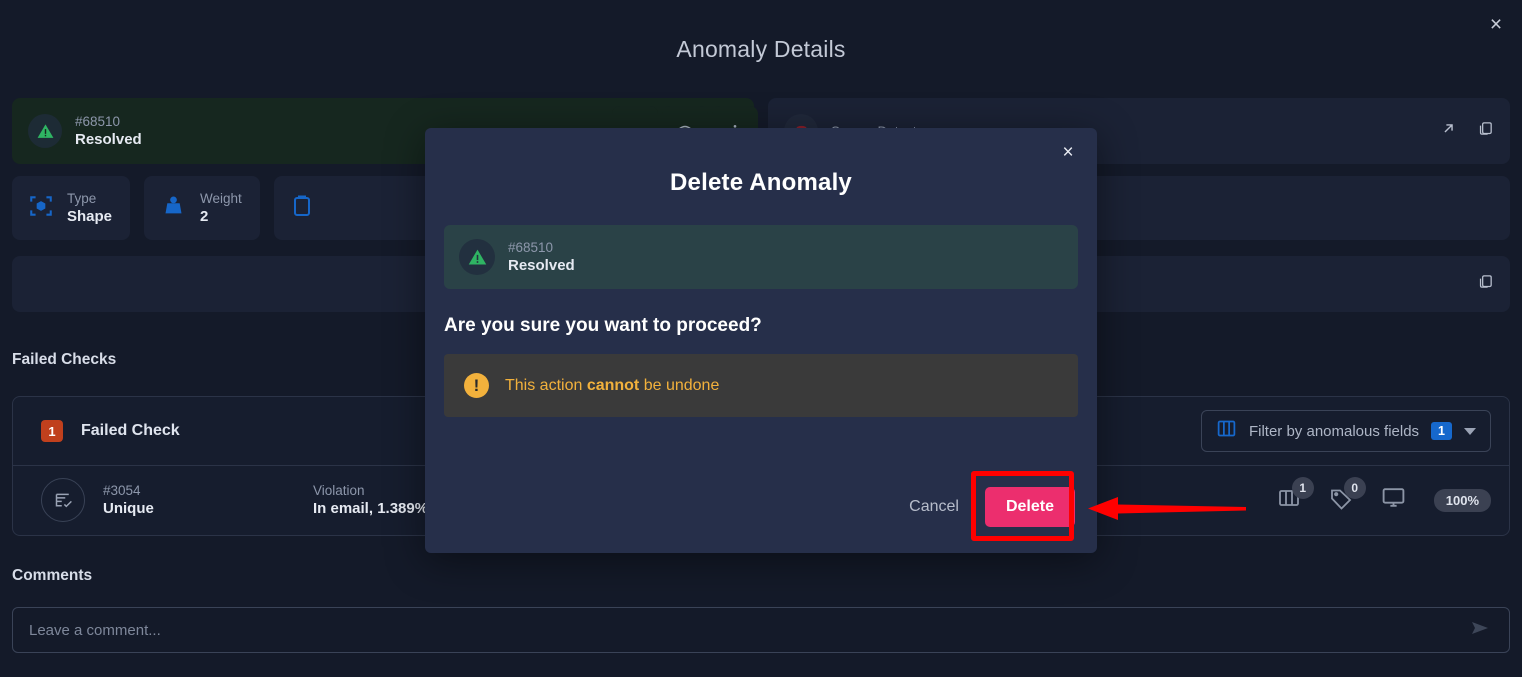 This screenshot has height=677, width=1522. I want to click on violation-col: Violation In email, 1.389%, so click(370, 500).